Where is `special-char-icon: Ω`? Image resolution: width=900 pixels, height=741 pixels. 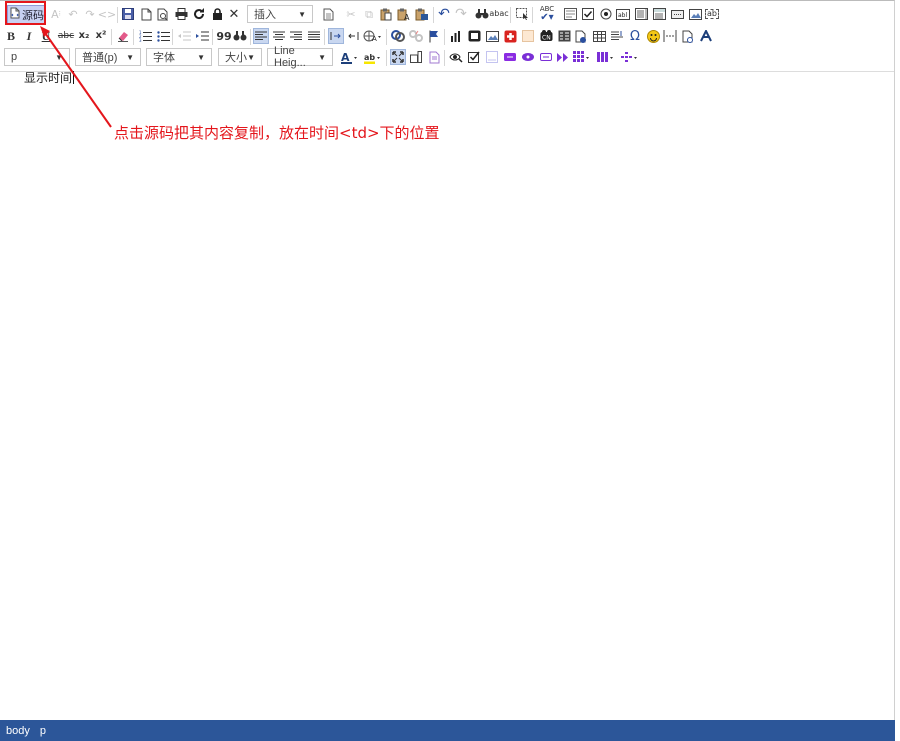
special-char-icon: Ω is located at coordinates (635, 36).